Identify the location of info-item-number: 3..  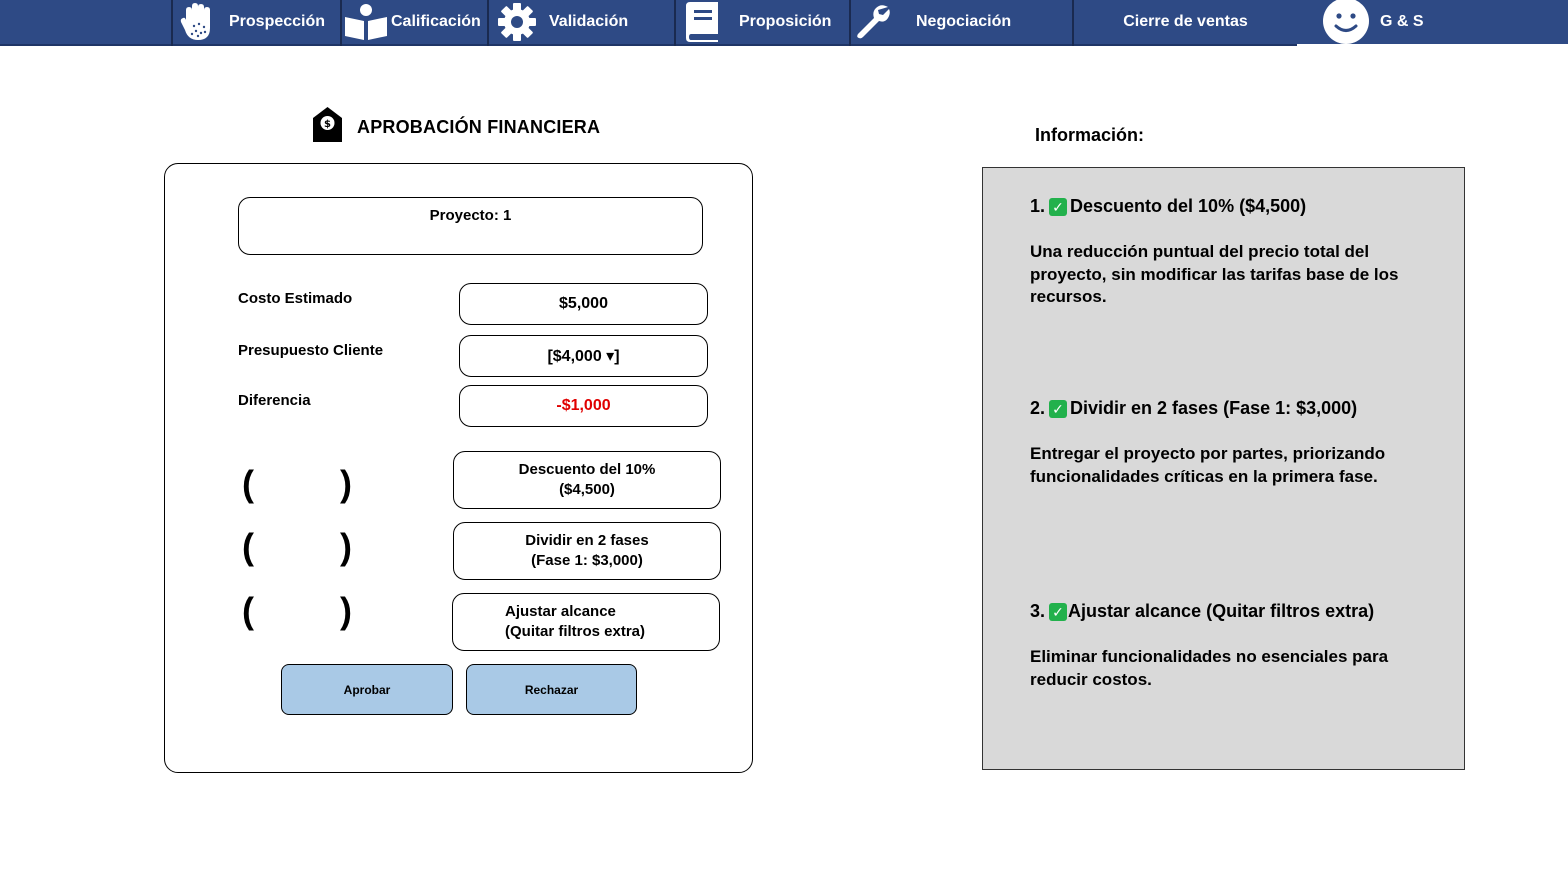
(1038, 611).